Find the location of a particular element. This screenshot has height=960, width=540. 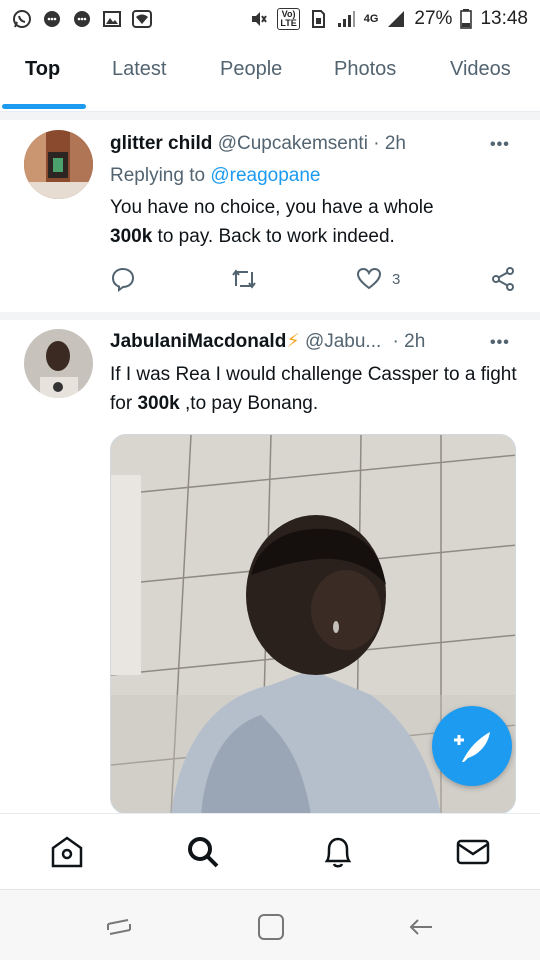

nav-messages is located at coordinates (473, 852).